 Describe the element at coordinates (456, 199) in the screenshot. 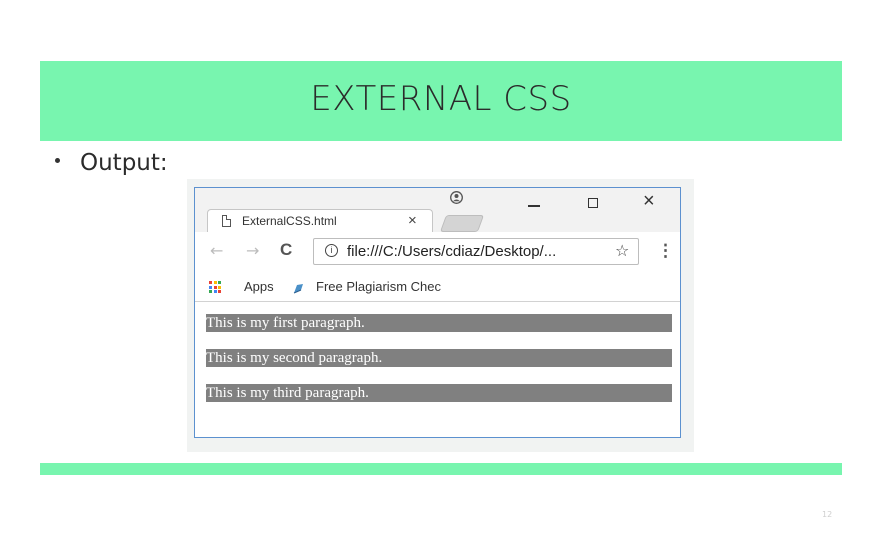

I see `profile-icon` at that location.